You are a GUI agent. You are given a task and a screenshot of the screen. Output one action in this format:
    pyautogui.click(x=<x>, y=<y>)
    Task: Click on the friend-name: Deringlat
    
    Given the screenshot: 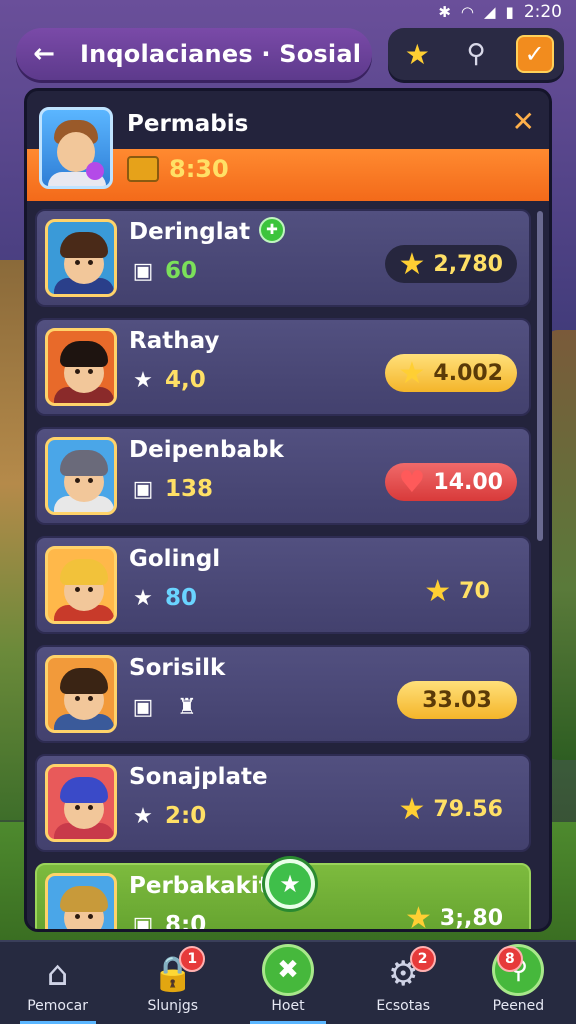 What is the action you would take?
    pyautogui.click(x=190, y=232)
    